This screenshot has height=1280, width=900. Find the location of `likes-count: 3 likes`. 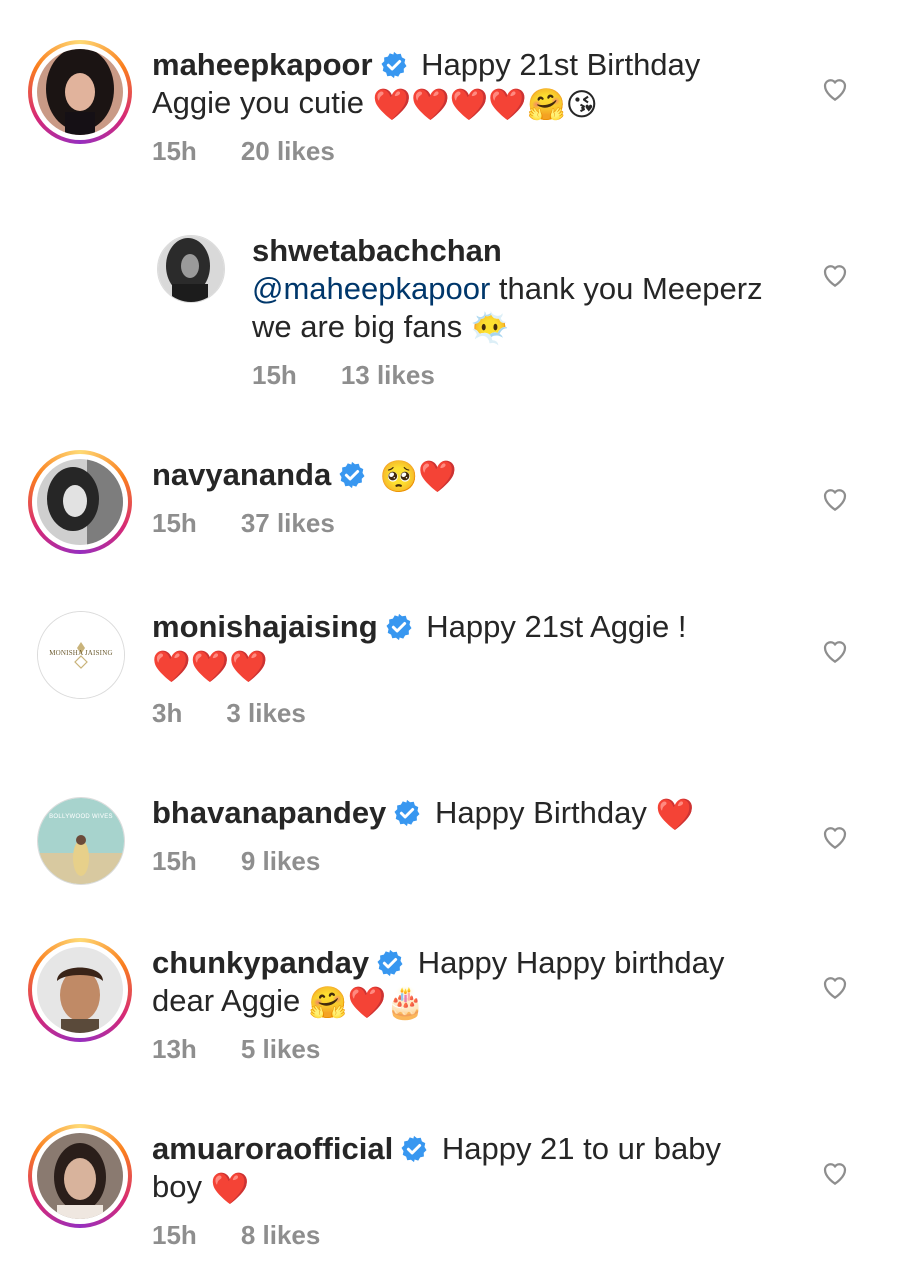

likes-count: 3 likes is located at coordinates (266, 713).